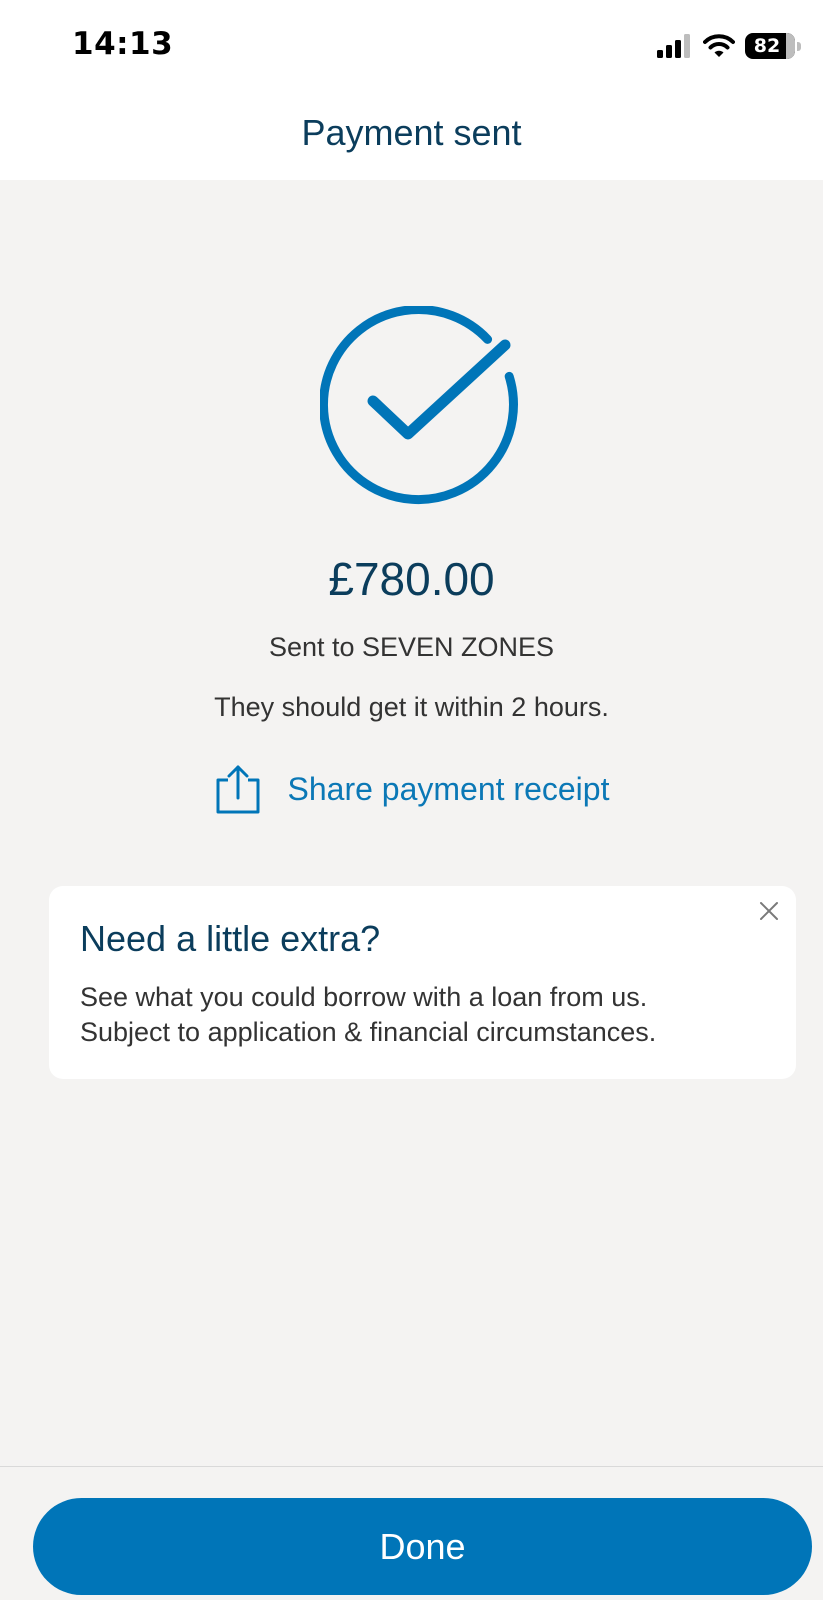  I want to click on delivery-eta: They should get it within 2 hours., so click(411, 707).